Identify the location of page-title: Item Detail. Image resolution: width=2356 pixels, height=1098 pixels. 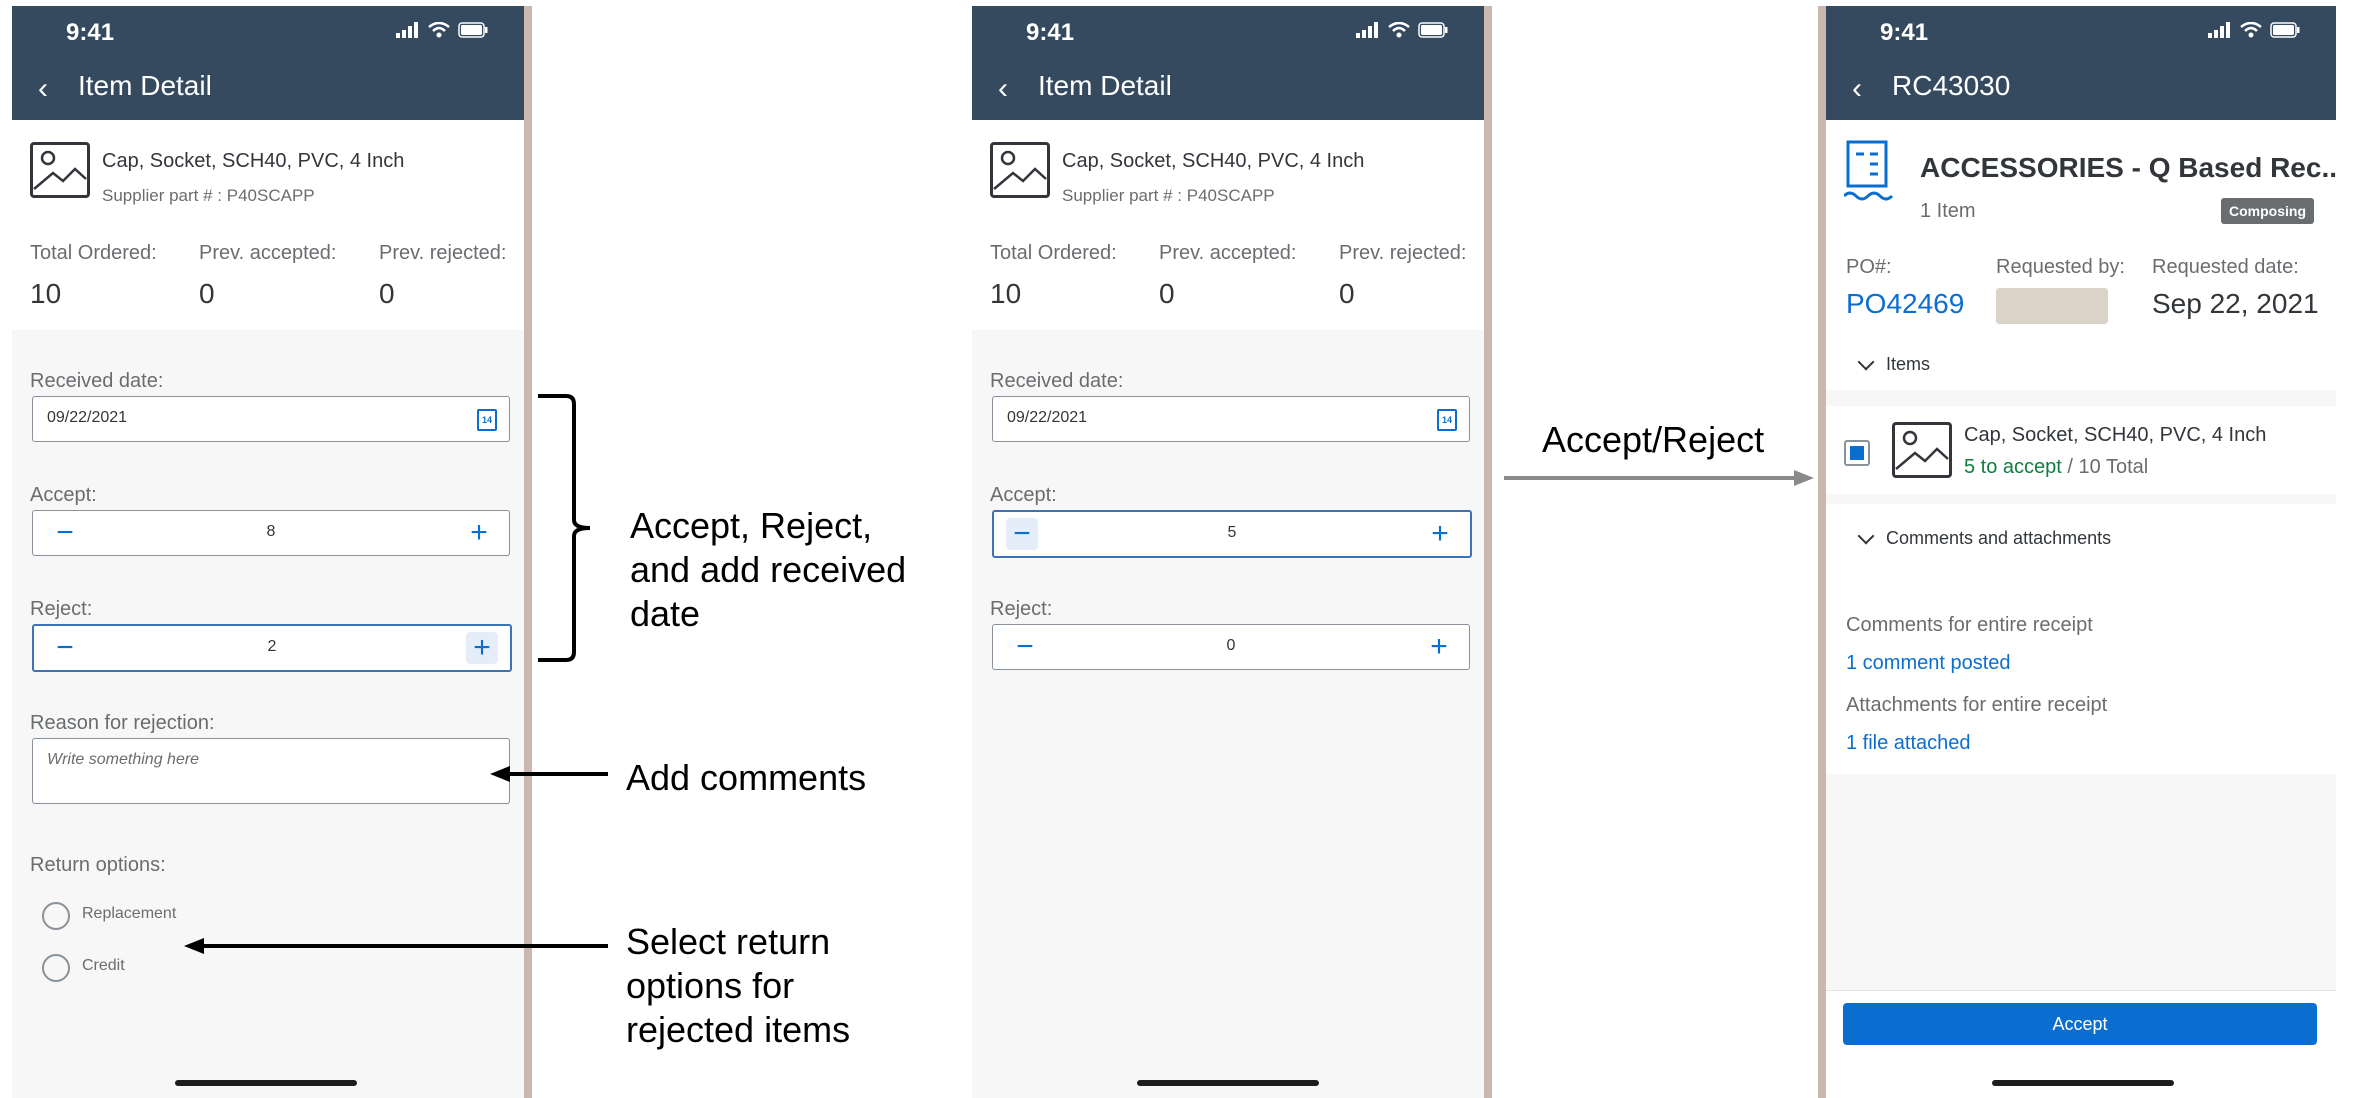
(145, 85).